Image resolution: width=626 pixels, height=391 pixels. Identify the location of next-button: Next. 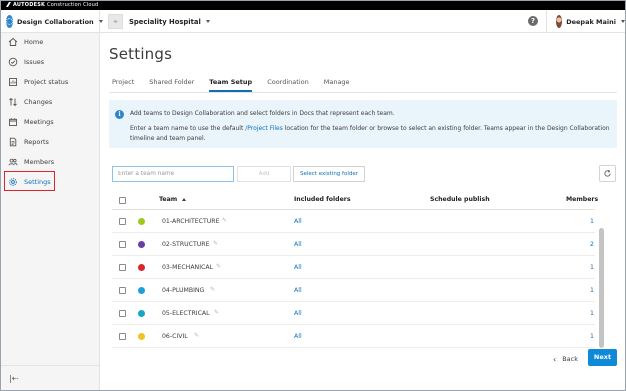
(602, 357).